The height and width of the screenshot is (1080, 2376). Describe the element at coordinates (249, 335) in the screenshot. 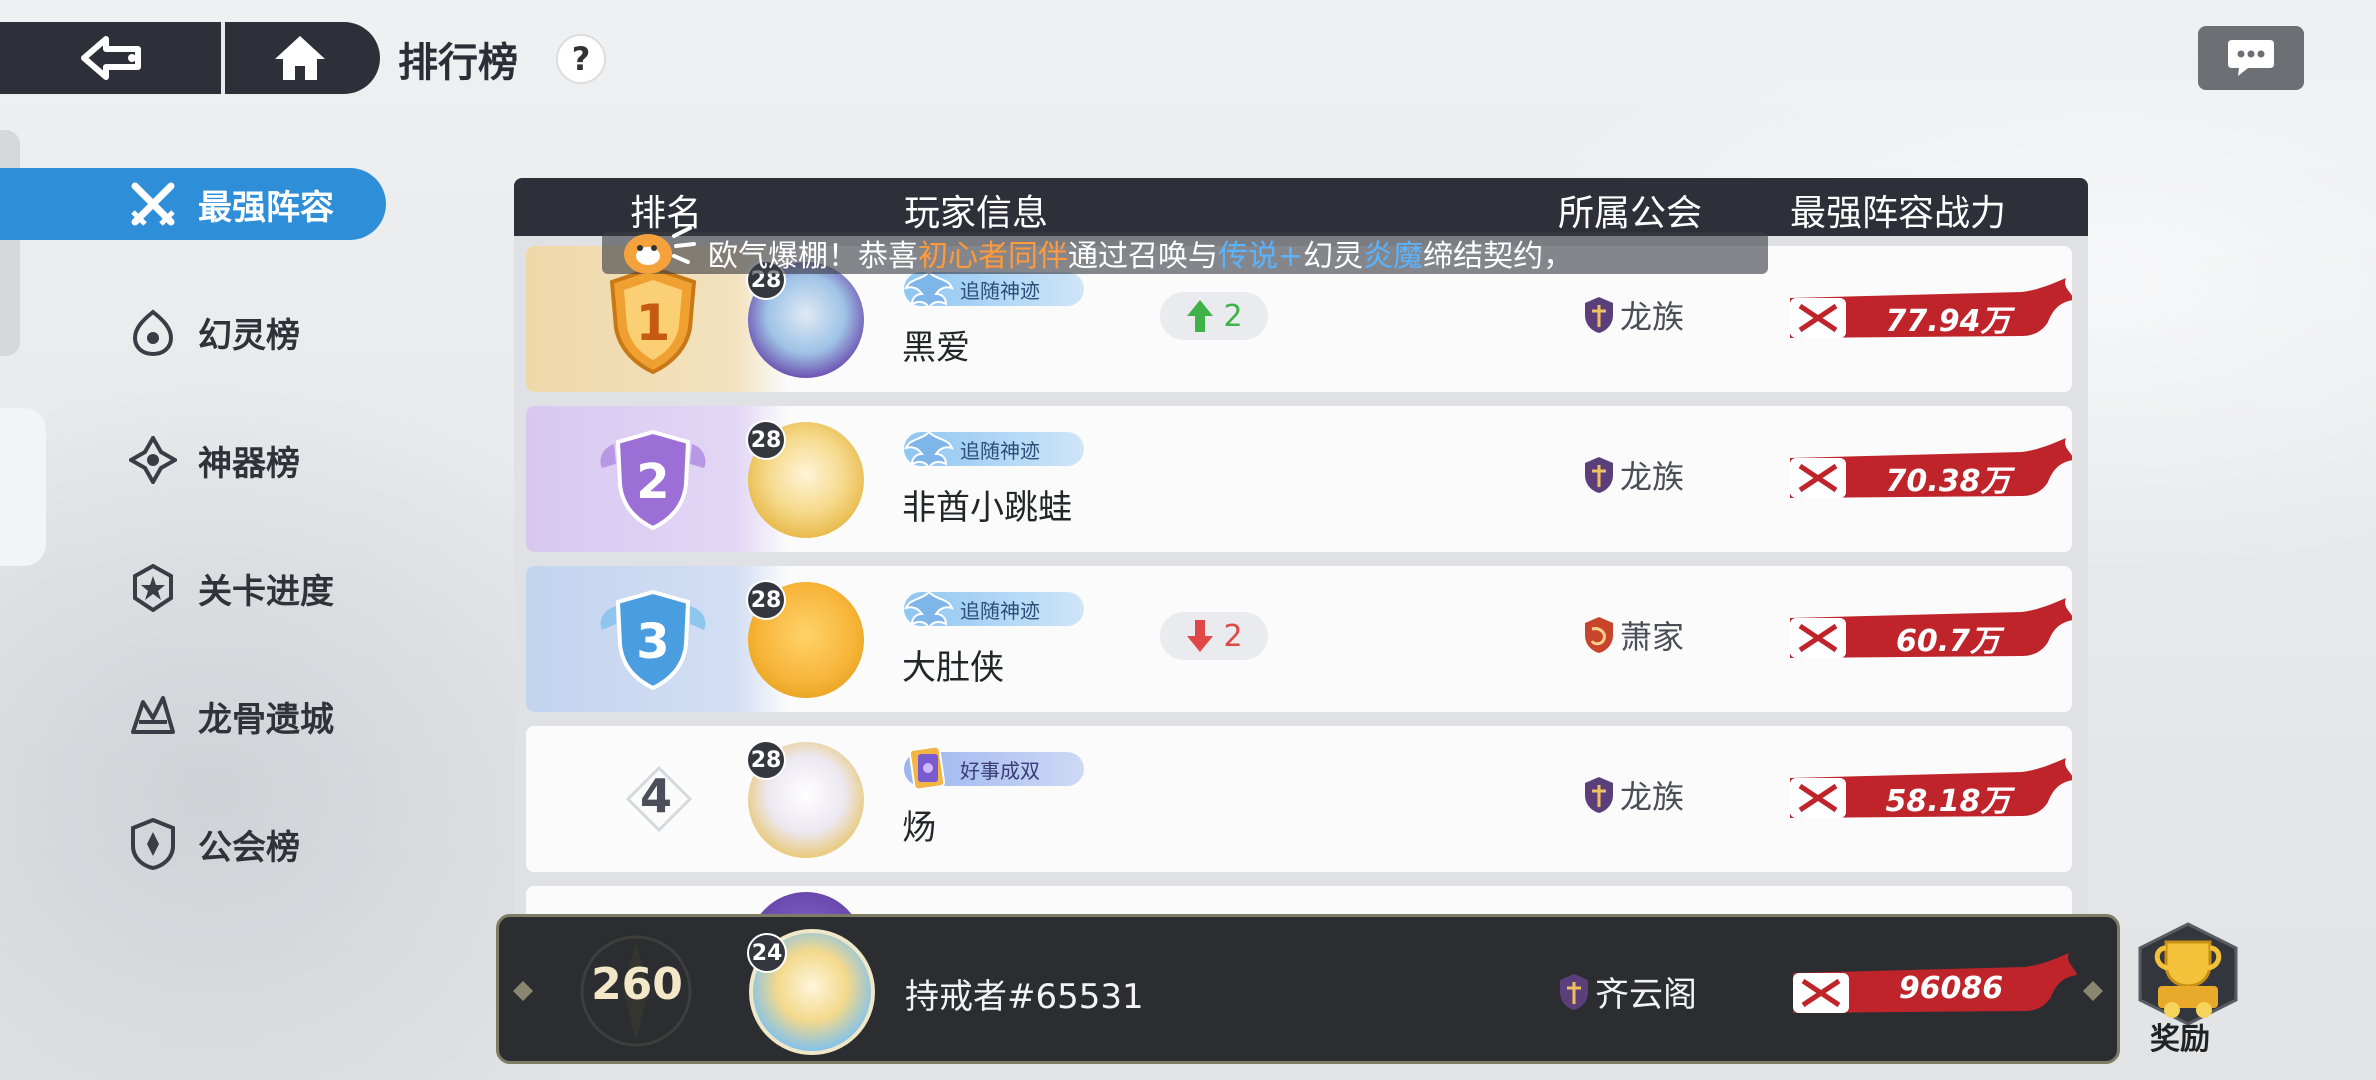

I see `sidebar-item-label: 幻灵榜` at that location.